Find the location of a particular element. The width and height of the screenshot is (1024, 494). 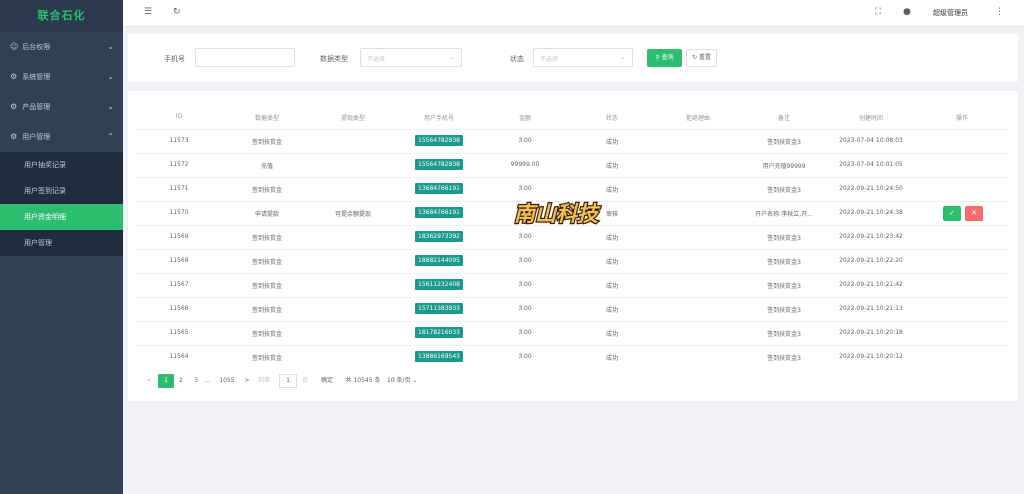

close-icon: ✕ is located at coordinates (974, 213).